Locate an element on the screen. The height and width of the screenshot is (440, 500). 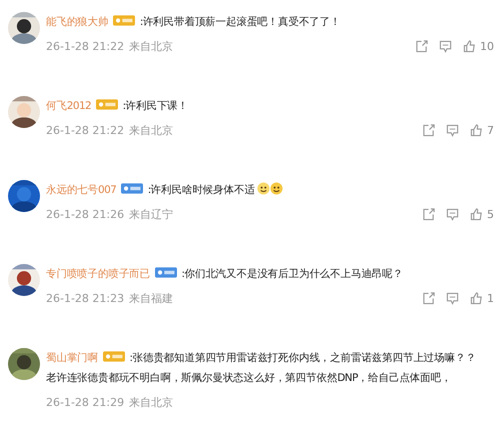
comment-time: 26-1-28 21:29 is located at coordinates (85, 402).